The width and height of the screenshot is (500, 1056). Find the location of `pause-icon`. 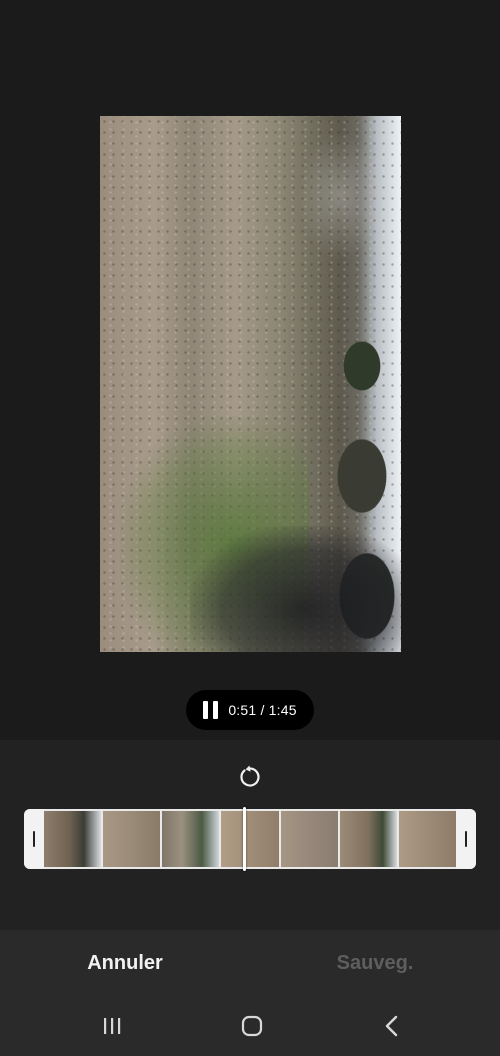

pause-icon is located at coordinates (211, 710).